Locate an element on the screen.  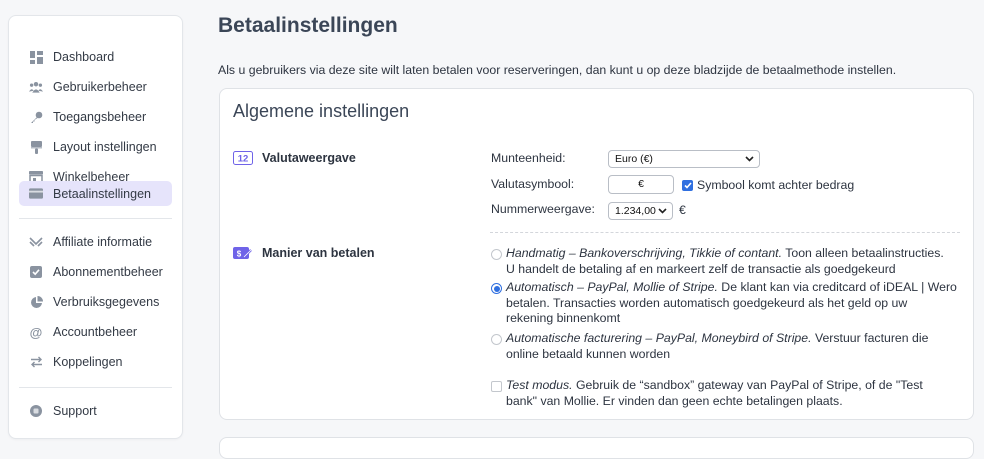
payment-section-title: Manier van betalen is located at coordinates (318, 253).